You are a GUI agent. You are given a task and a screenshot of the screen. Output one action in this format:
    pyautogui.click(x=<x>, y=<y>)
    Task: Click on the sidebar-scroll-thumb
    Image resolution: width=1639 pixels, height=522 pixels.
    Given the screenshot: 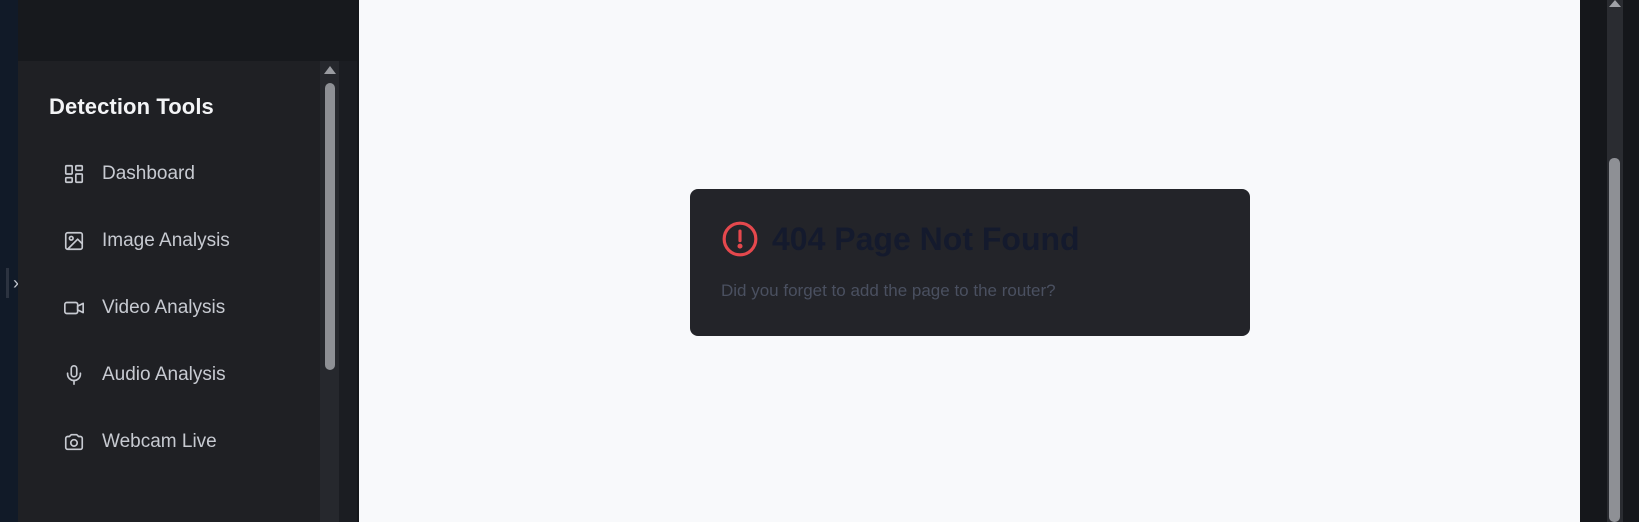 What is the action you would take?
    pyautogui.click(x=330, y=226)
    